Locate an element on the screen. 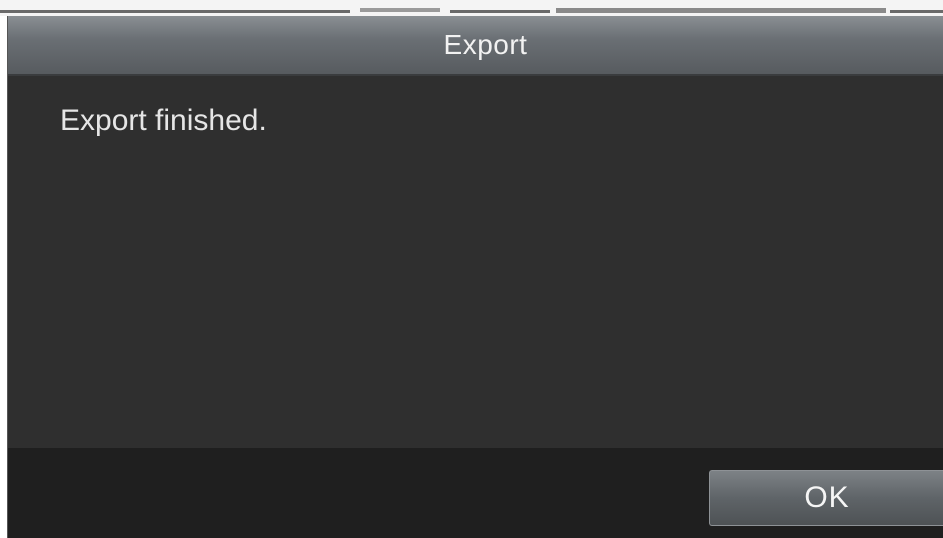 The height and width of the screenshot is (538, 943). ok-button-label: OK is located at coordinates (827, 497).